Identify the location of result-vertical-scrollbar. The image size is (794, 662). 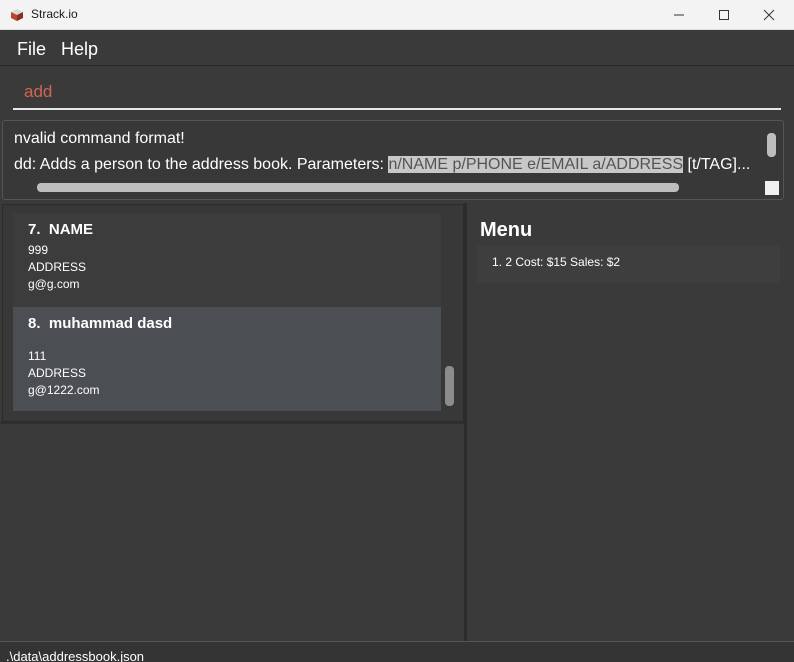
(771, 145).